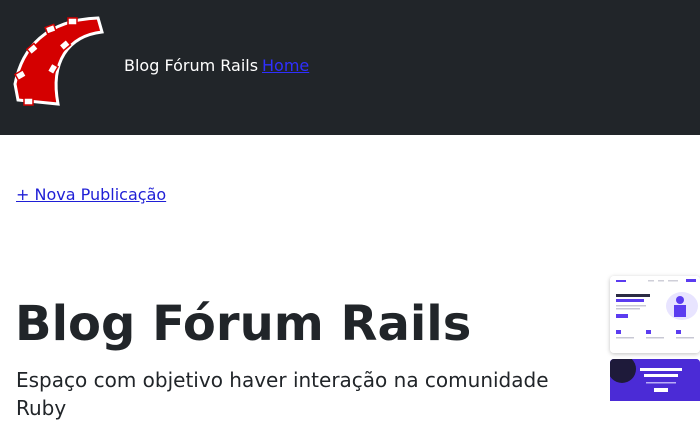 Image resolution: width=700 pixels, height=422 pixels. Describe the element at coordinates (191, 66) in the screenshot. I see `navbar-brand: Blog Fórum Rails` at that location.